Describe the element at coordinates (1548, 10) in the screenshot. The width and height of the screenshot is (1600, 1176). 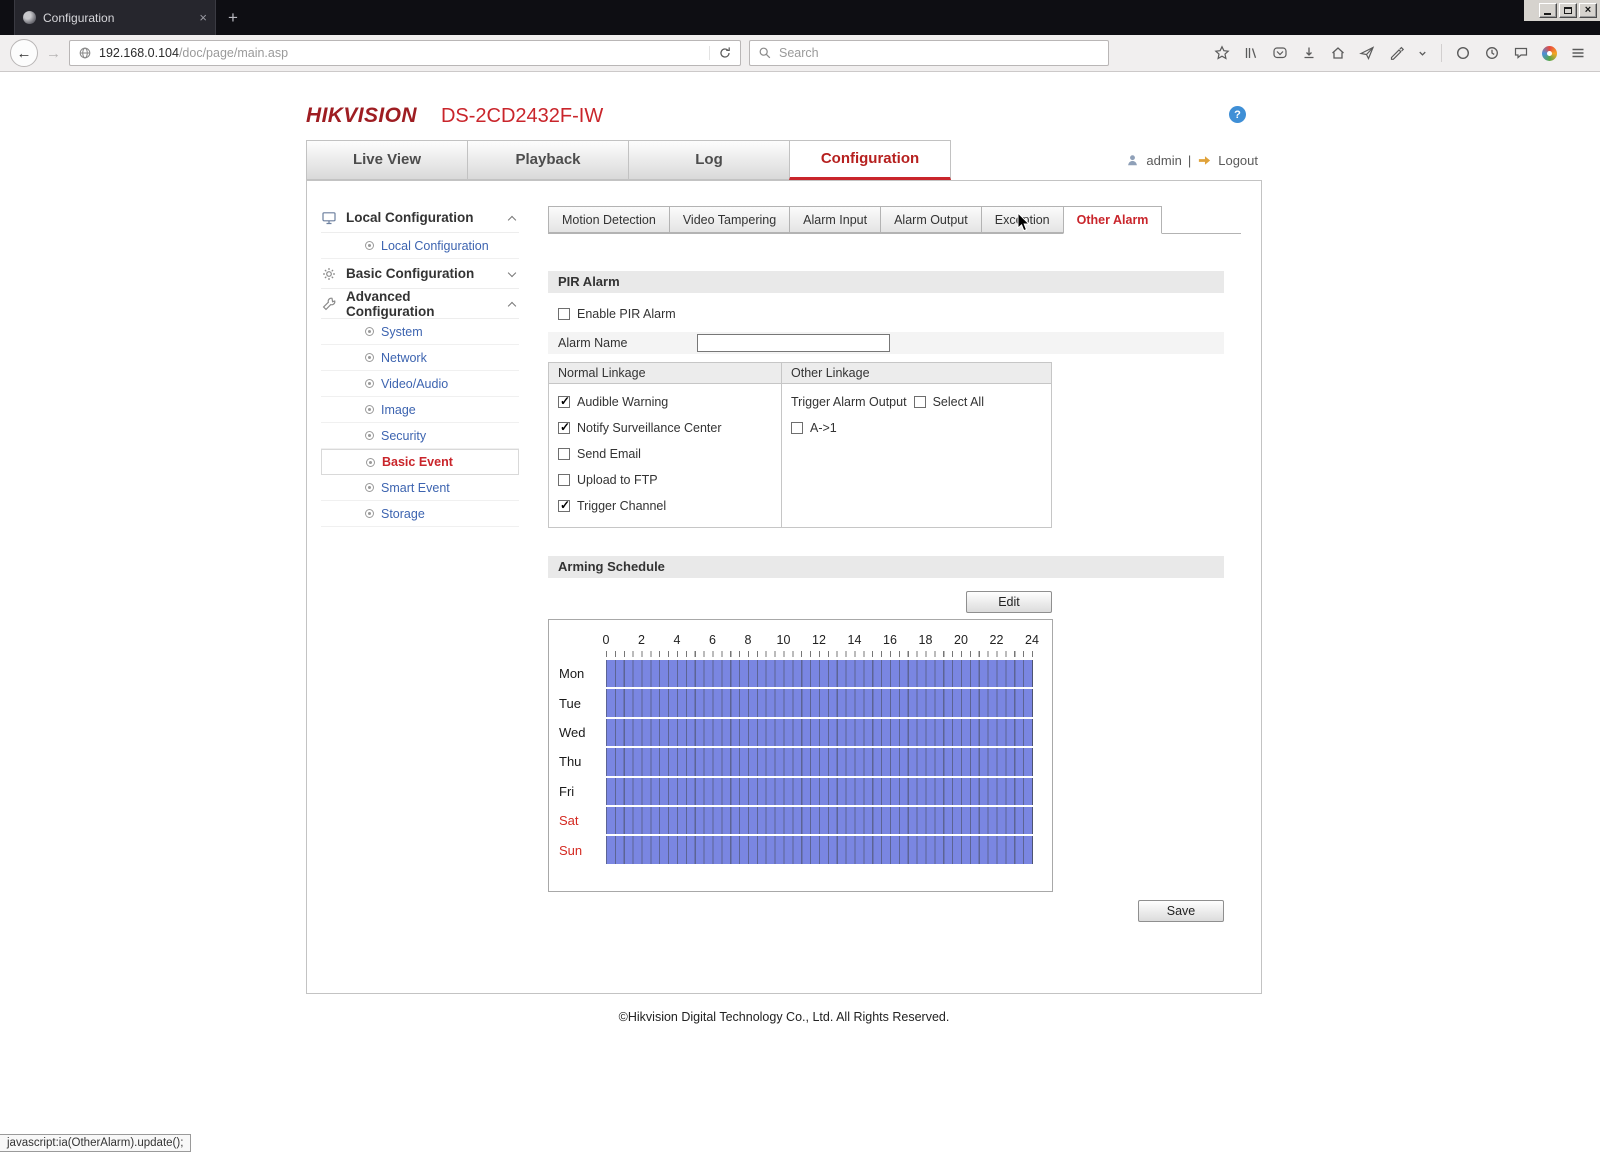
I see `minimize-button` at that location.